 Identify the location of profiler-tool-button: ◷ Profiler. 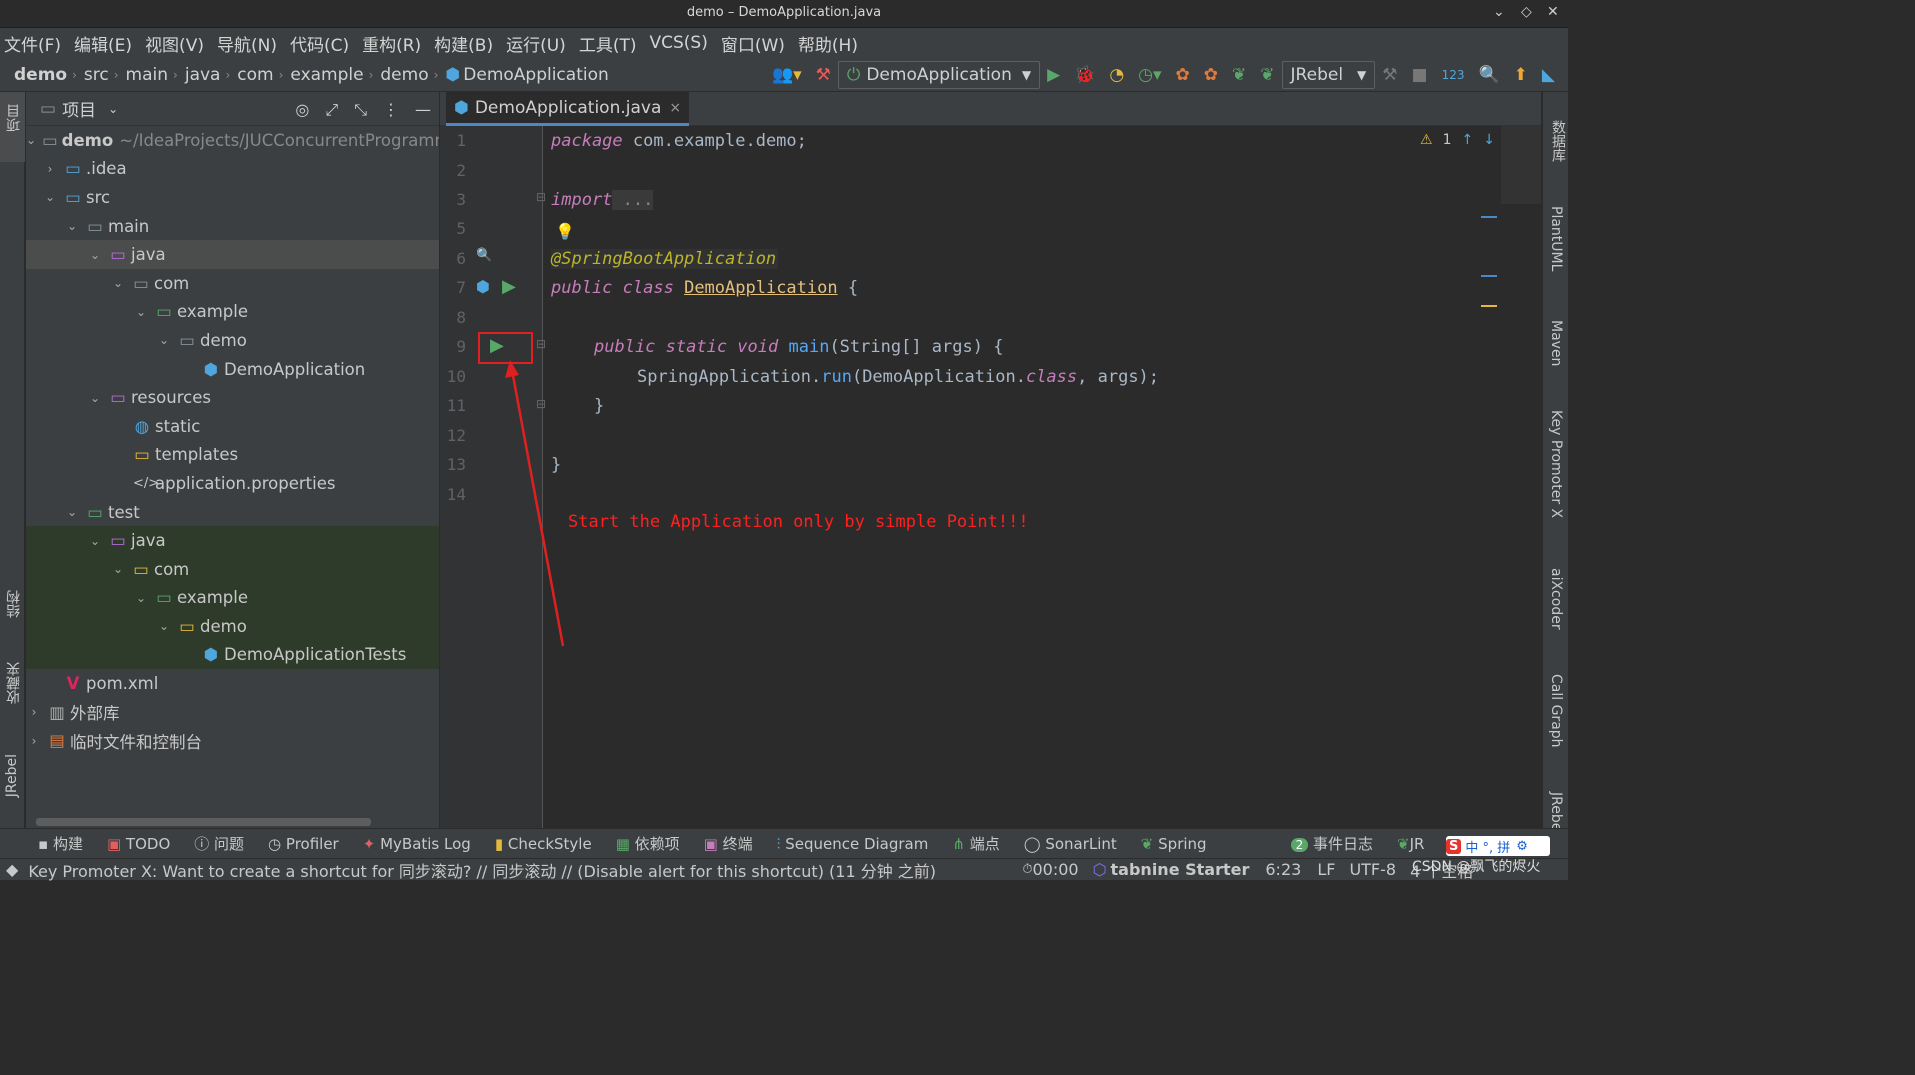
(303, 844).